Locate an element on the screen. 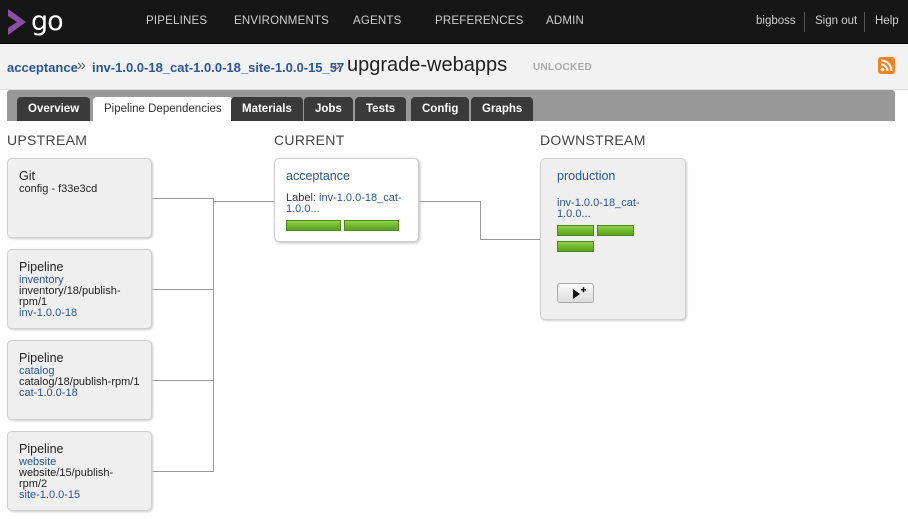  help-link: Help is located at coordinates (887, 21).